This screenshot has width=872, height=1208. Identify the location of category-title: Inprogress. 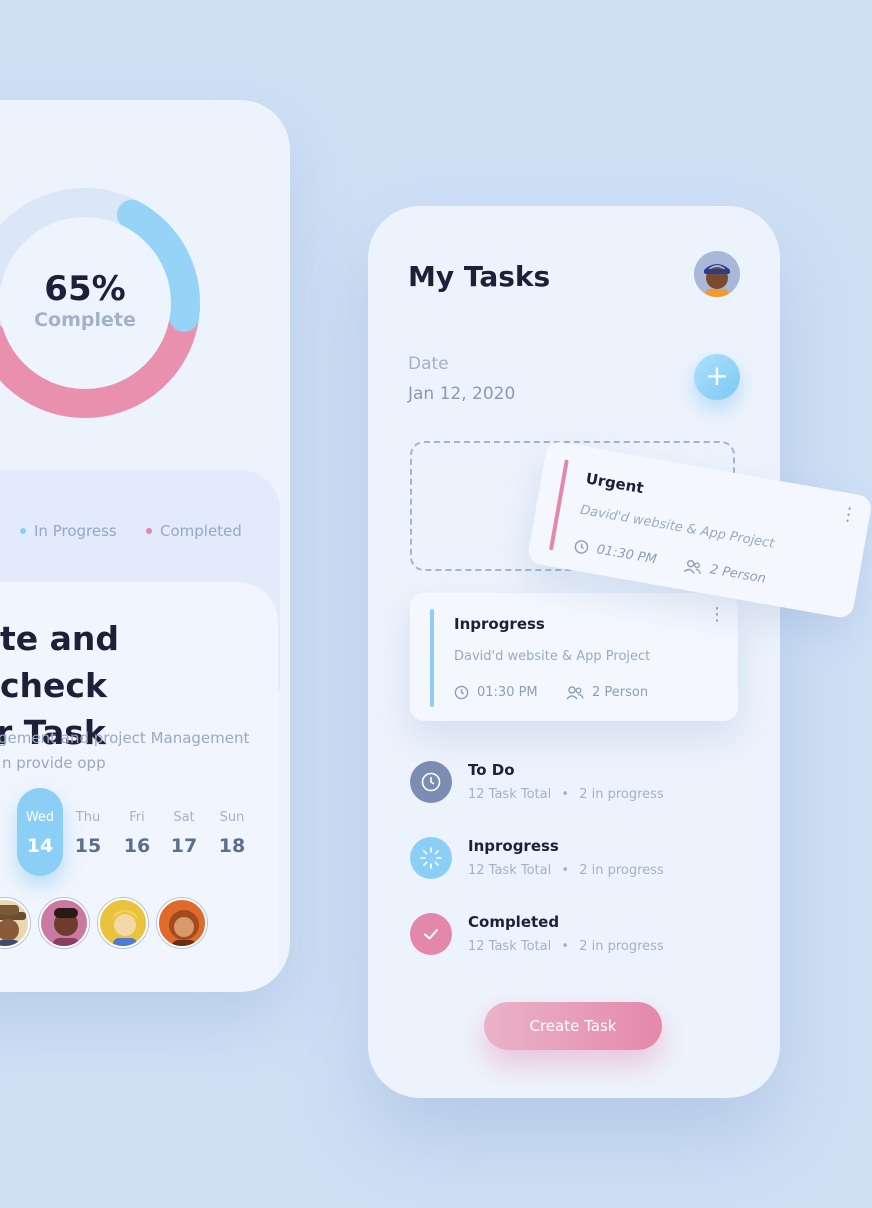
(513, 846).